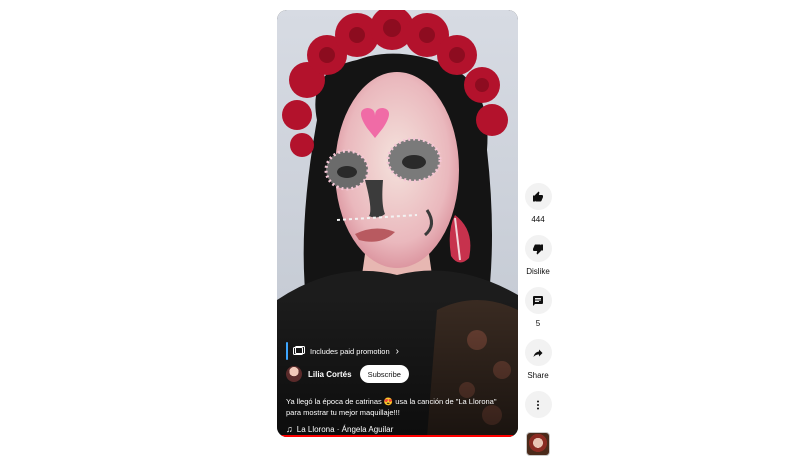 This screenshot has width=794, height=456. I want to click on chevron-right-icon: ›, so click(397, 351).